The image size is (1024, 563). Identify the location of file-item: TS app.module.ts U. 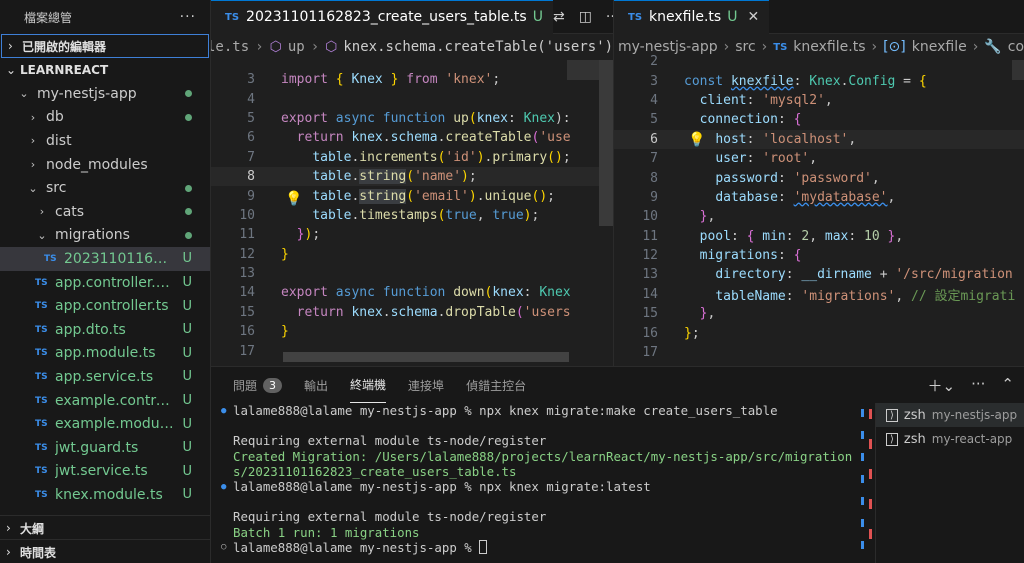
(105, 354).